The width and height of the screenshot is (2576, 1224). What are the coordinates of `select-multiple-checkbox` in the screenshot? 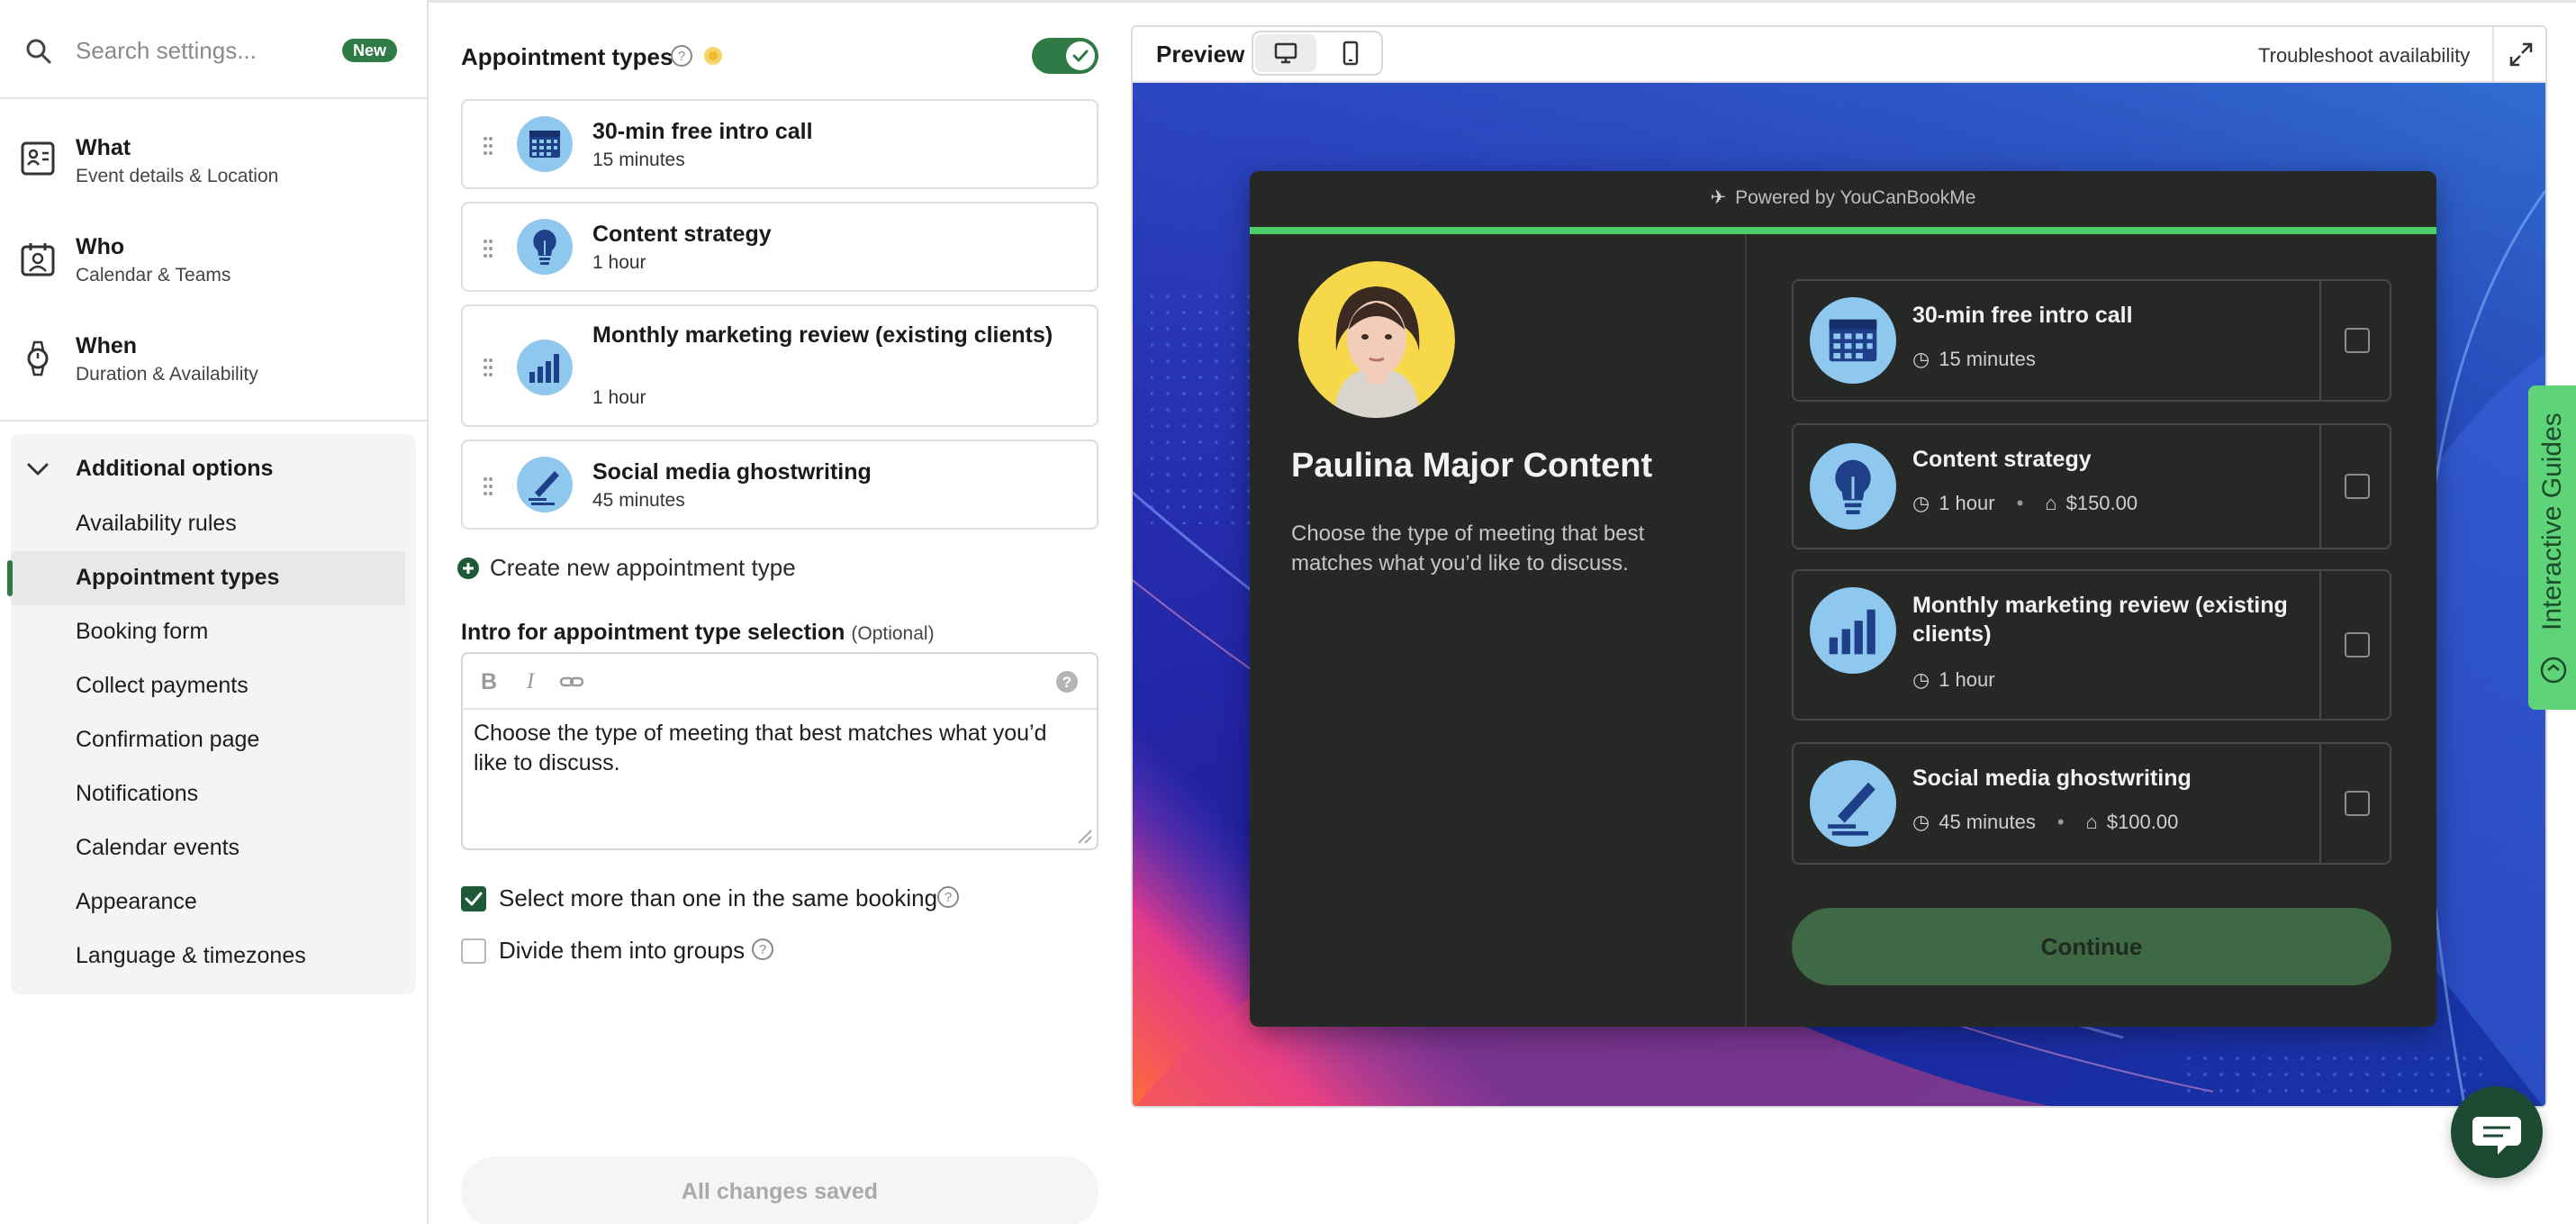 It's located at (473, 899).